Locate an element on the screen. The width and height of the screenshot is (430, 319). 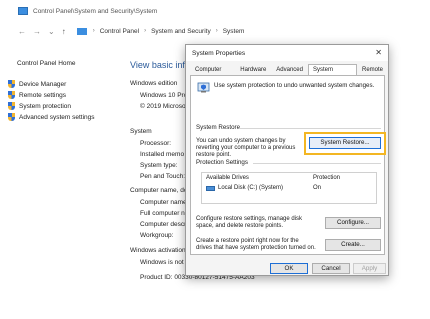
sidebar-item-system-protection: System protection is located at coordinates (39, 106).